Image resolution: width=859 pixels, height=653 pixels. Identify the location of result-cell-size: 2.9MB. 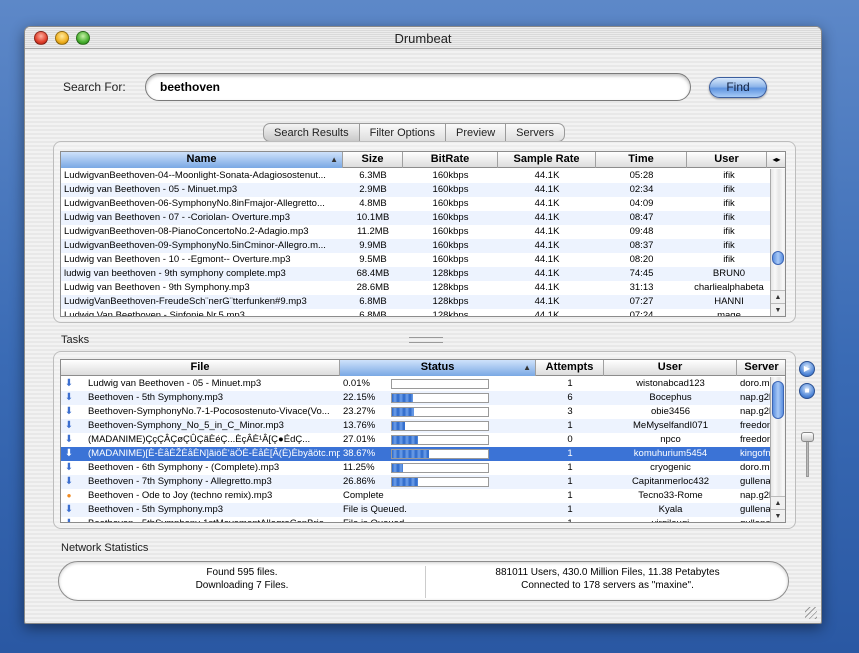
(373, 189).